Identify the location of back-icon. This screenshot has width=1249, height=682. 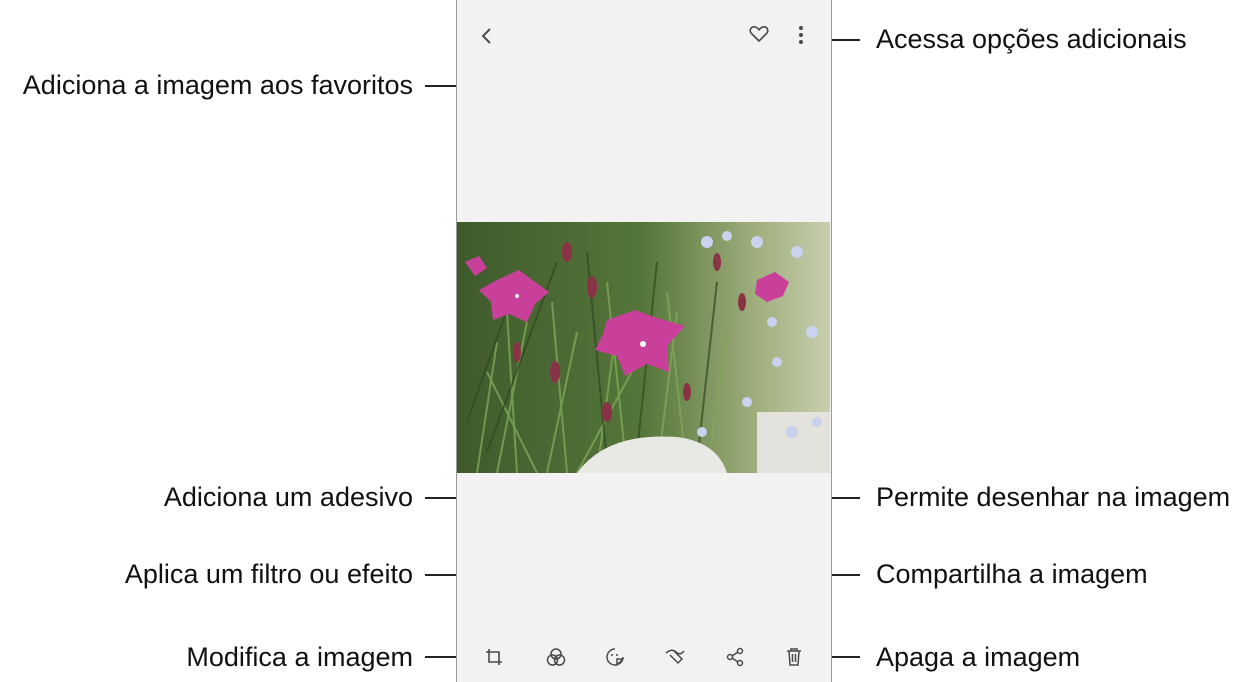
(487, 36).